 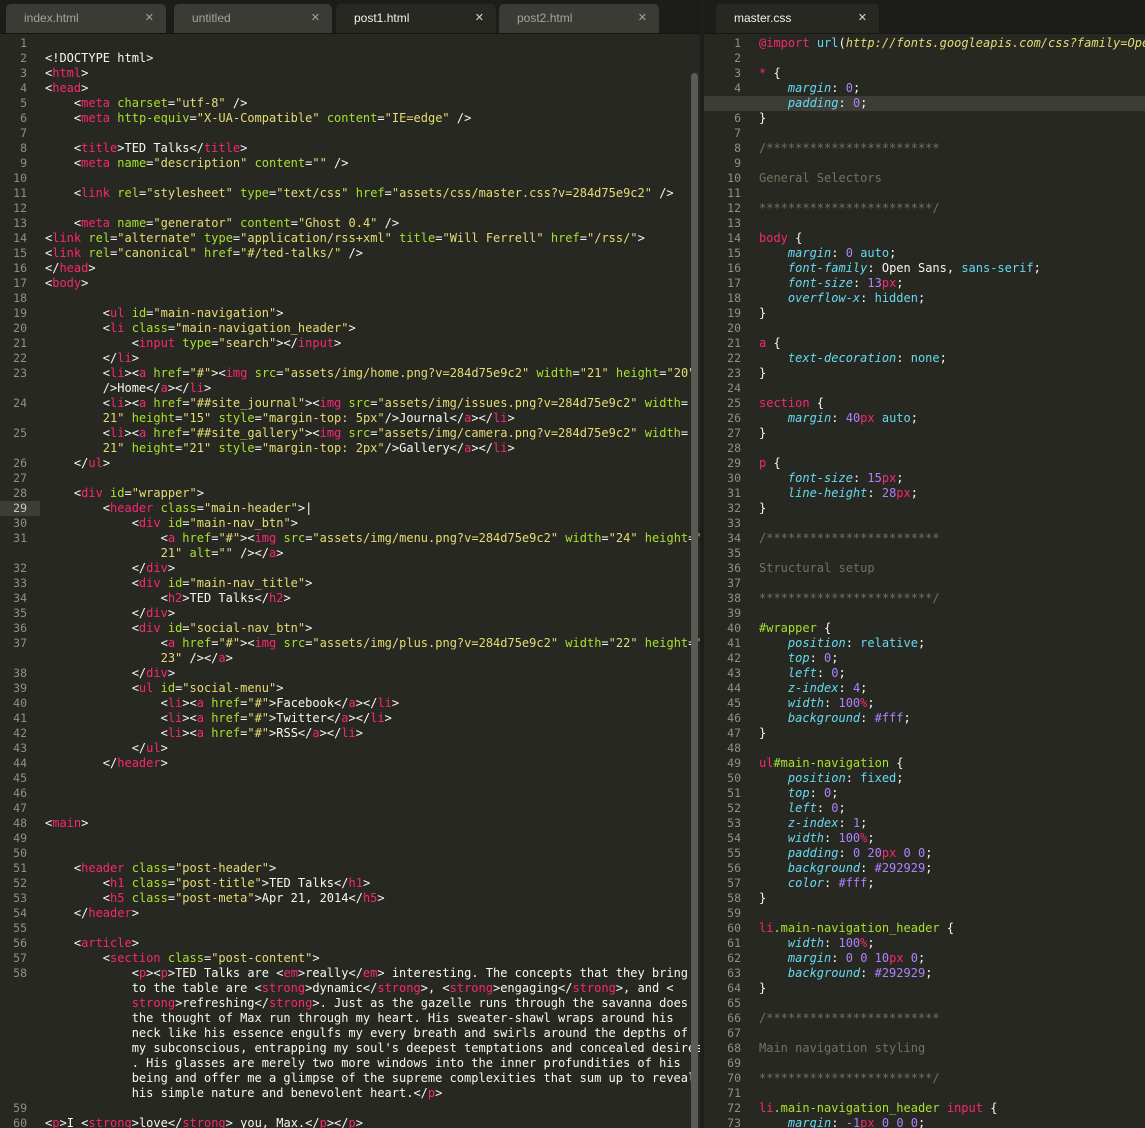 What do you see at coordinates (66, 823) in the screenshot?
I see `code-line: <main>` at bounding box center [66, 823].